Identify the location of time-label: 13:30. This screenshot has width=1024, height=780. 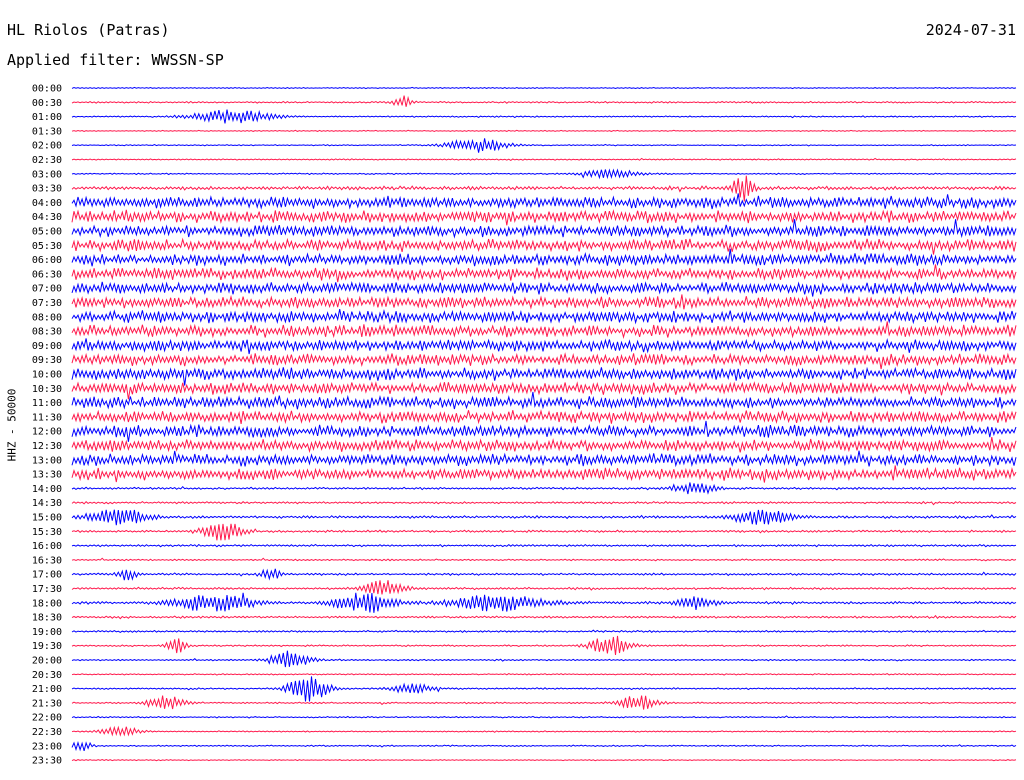
(47, 475).